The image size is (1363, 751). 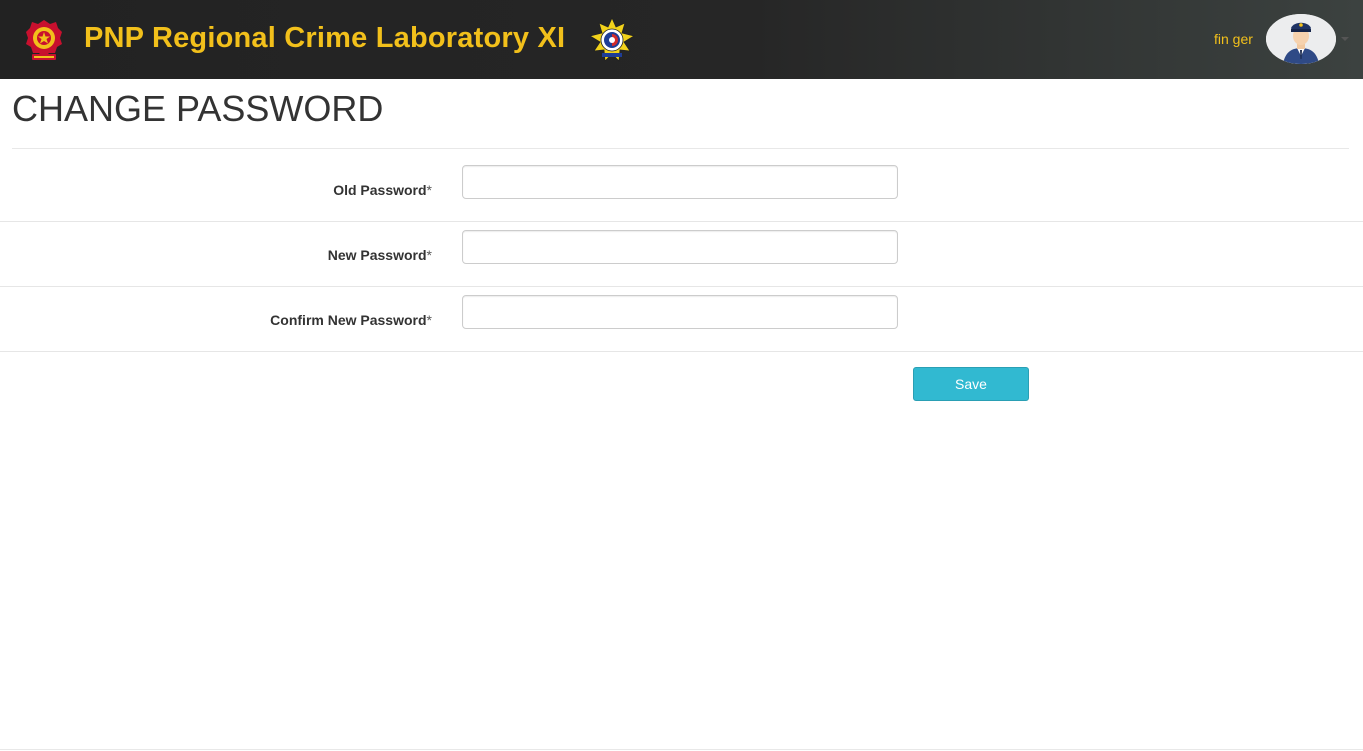 I want to click on crime-lab-badge-icon, so click(x=612, y=40).